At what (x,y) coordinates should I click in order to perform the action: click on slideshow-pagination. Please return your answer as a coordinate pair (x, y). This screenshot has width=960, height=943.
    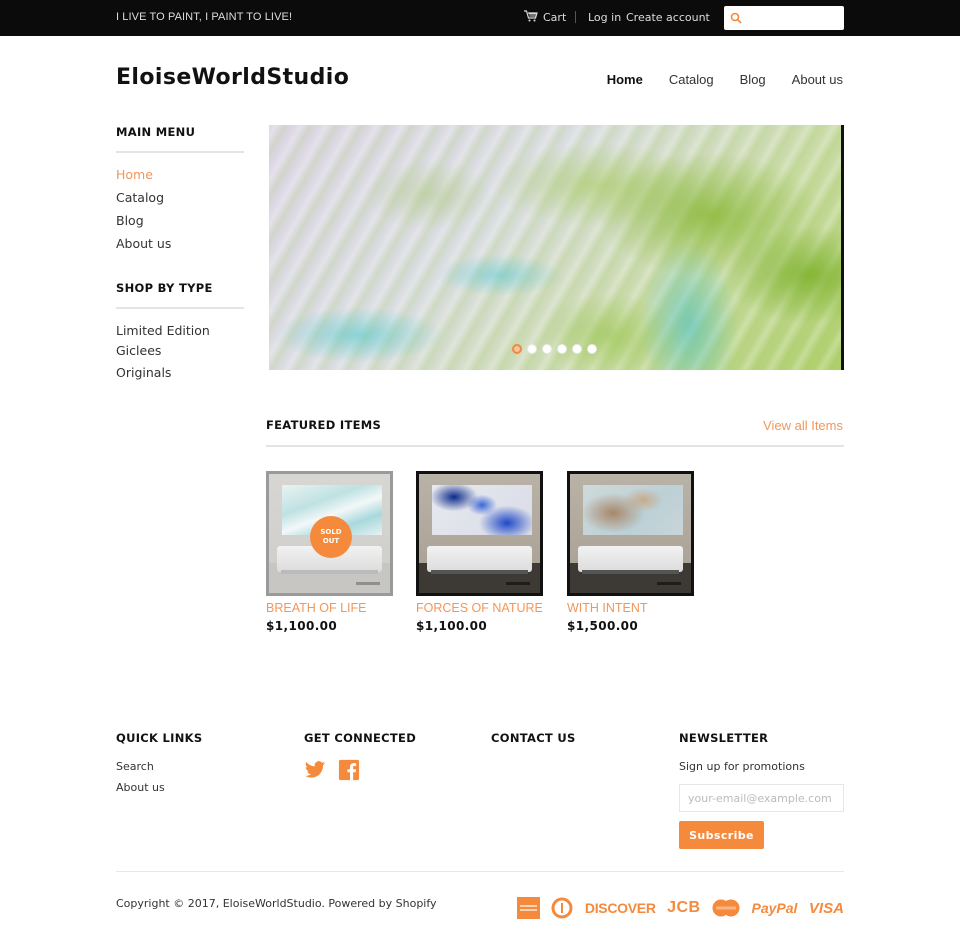
    Looking at the image, I should click on (554, 349).